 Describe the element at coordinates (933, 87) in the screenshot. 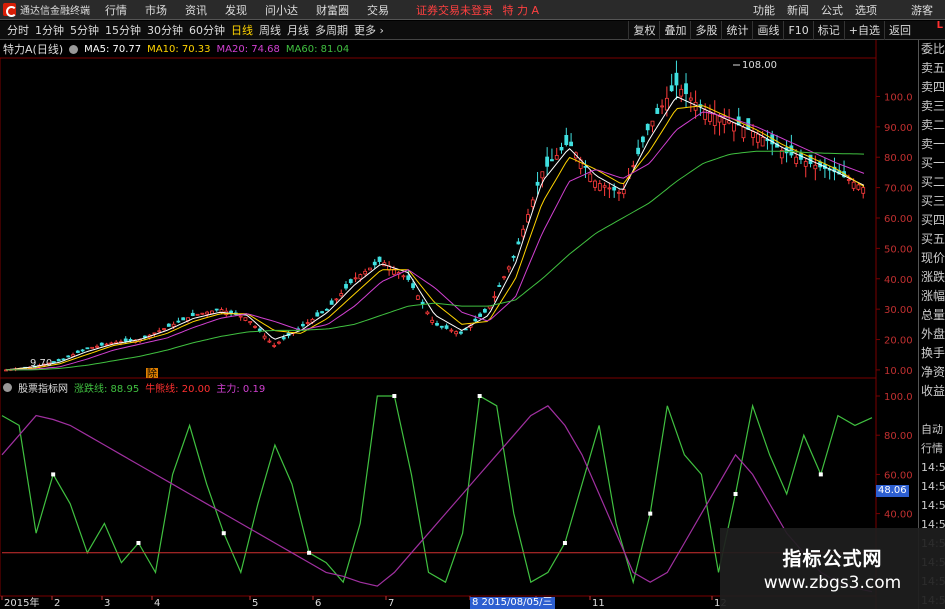

I see `quote-label: 卖四` at that location.